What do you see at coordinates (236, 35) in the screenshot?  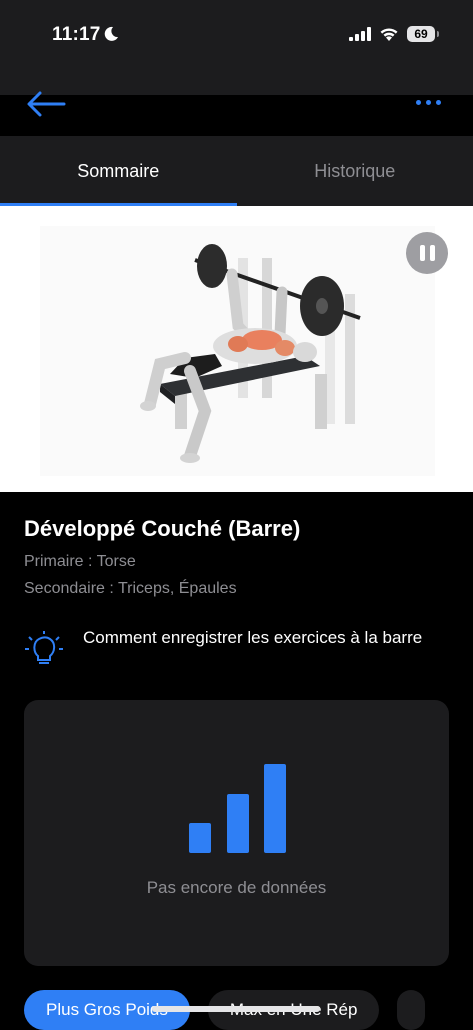 I see `status-bar: 11:17 69` at bounding box center [236, 35].